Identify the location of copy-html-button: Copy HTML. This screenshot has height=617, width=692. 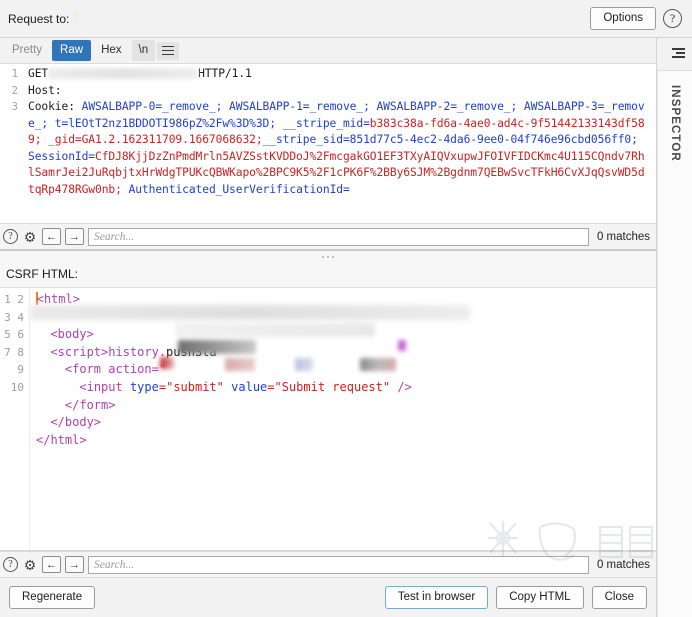
(540, 597).